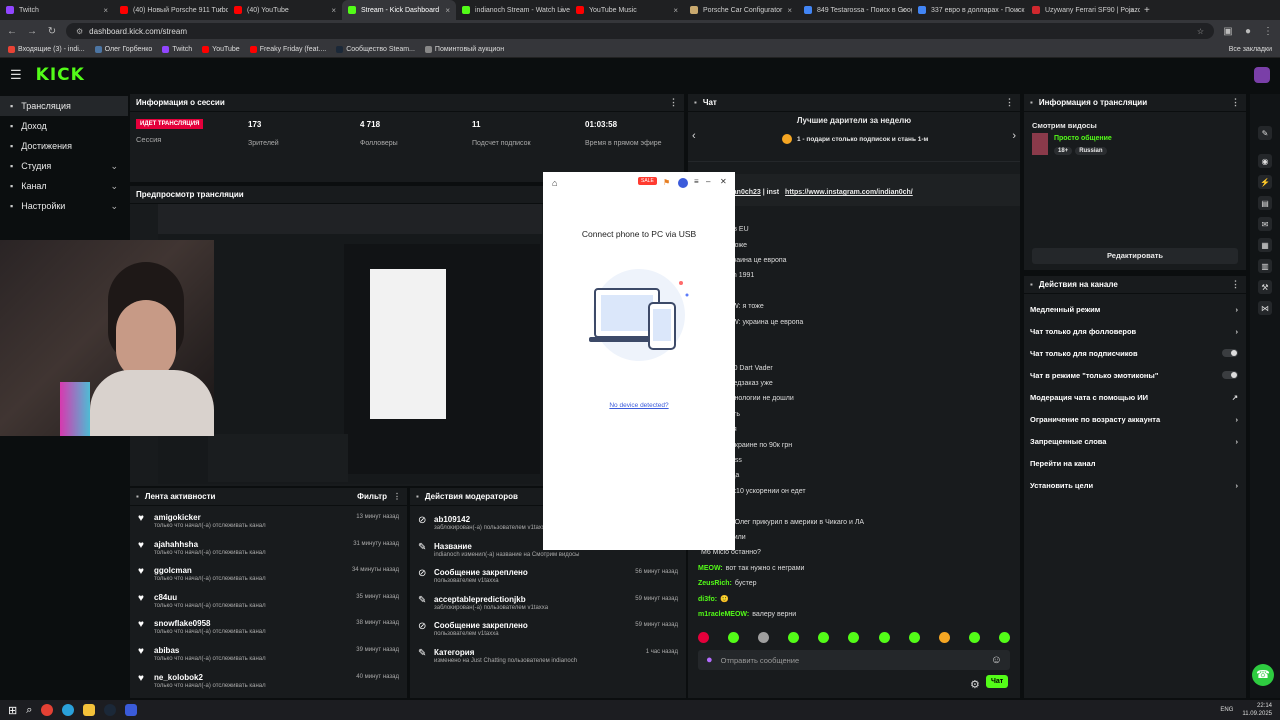 This screenshot has height=720, width=1280. Describe the element at coordinates (52, 31) in the screenshot. I see `reload-icon: ↻` at that location.